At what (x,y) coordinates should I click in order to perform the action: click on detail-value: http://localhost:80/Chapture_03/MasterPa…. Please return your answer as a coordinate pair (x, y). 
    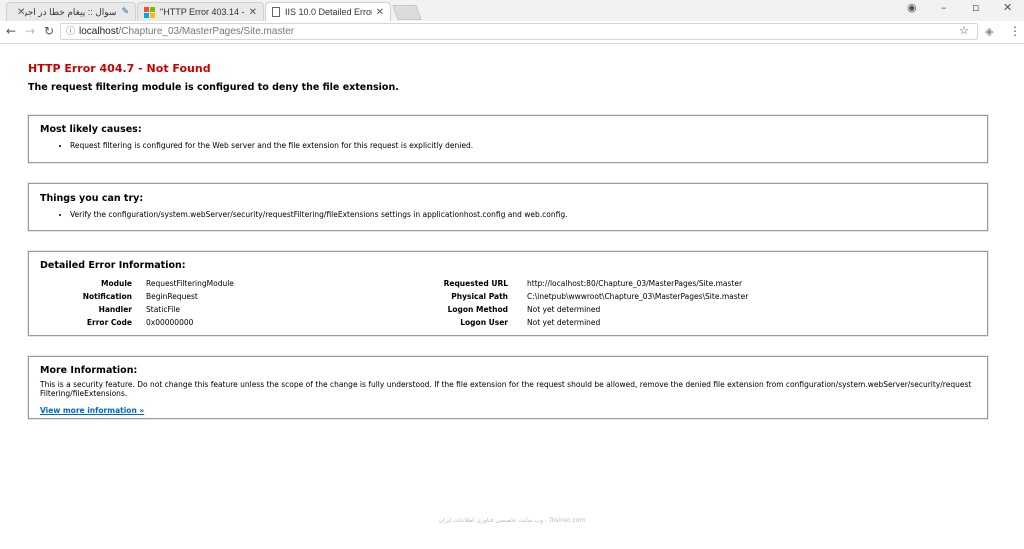
    Looking at the image, I should click on (635, 283).